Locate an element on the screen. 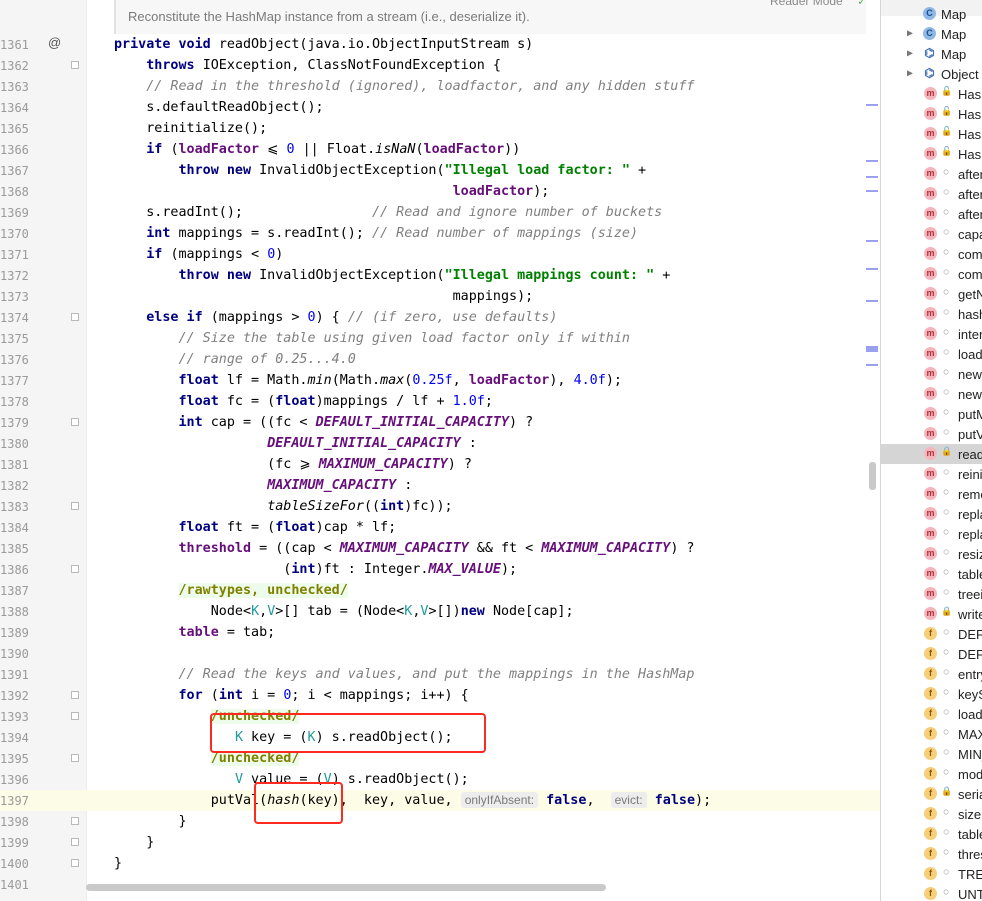 The height and width of the screenshot is (901, 982). structure-item: C Map is located at coordinates (931, 14).